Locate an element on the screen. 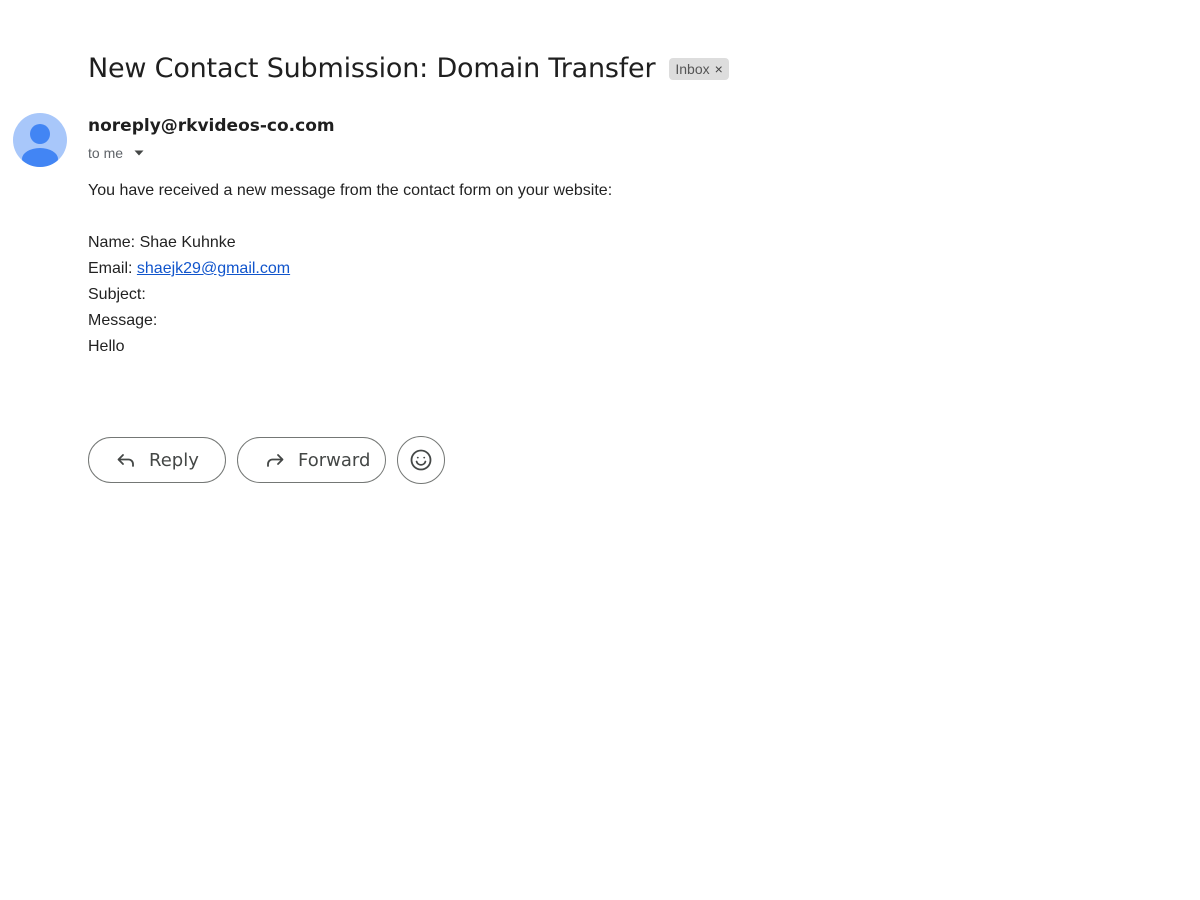  caret-down-icon is located at coordinates (139, 153).